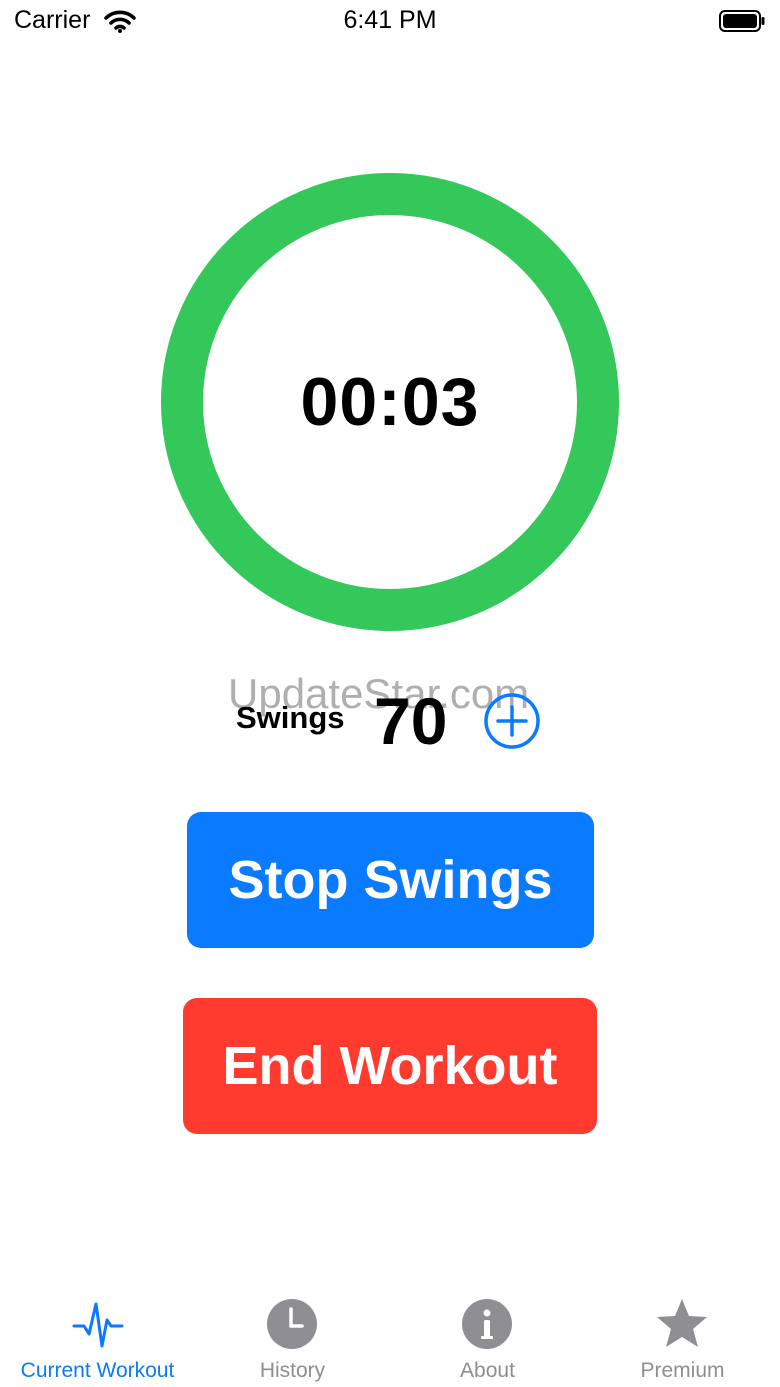 Image resolution: width=780 pixels, height=1387 pixels. What do you see at coordinates (292, 1324) in the screenshot?
I see `clock-icon` at bounding box center [292, 1324].